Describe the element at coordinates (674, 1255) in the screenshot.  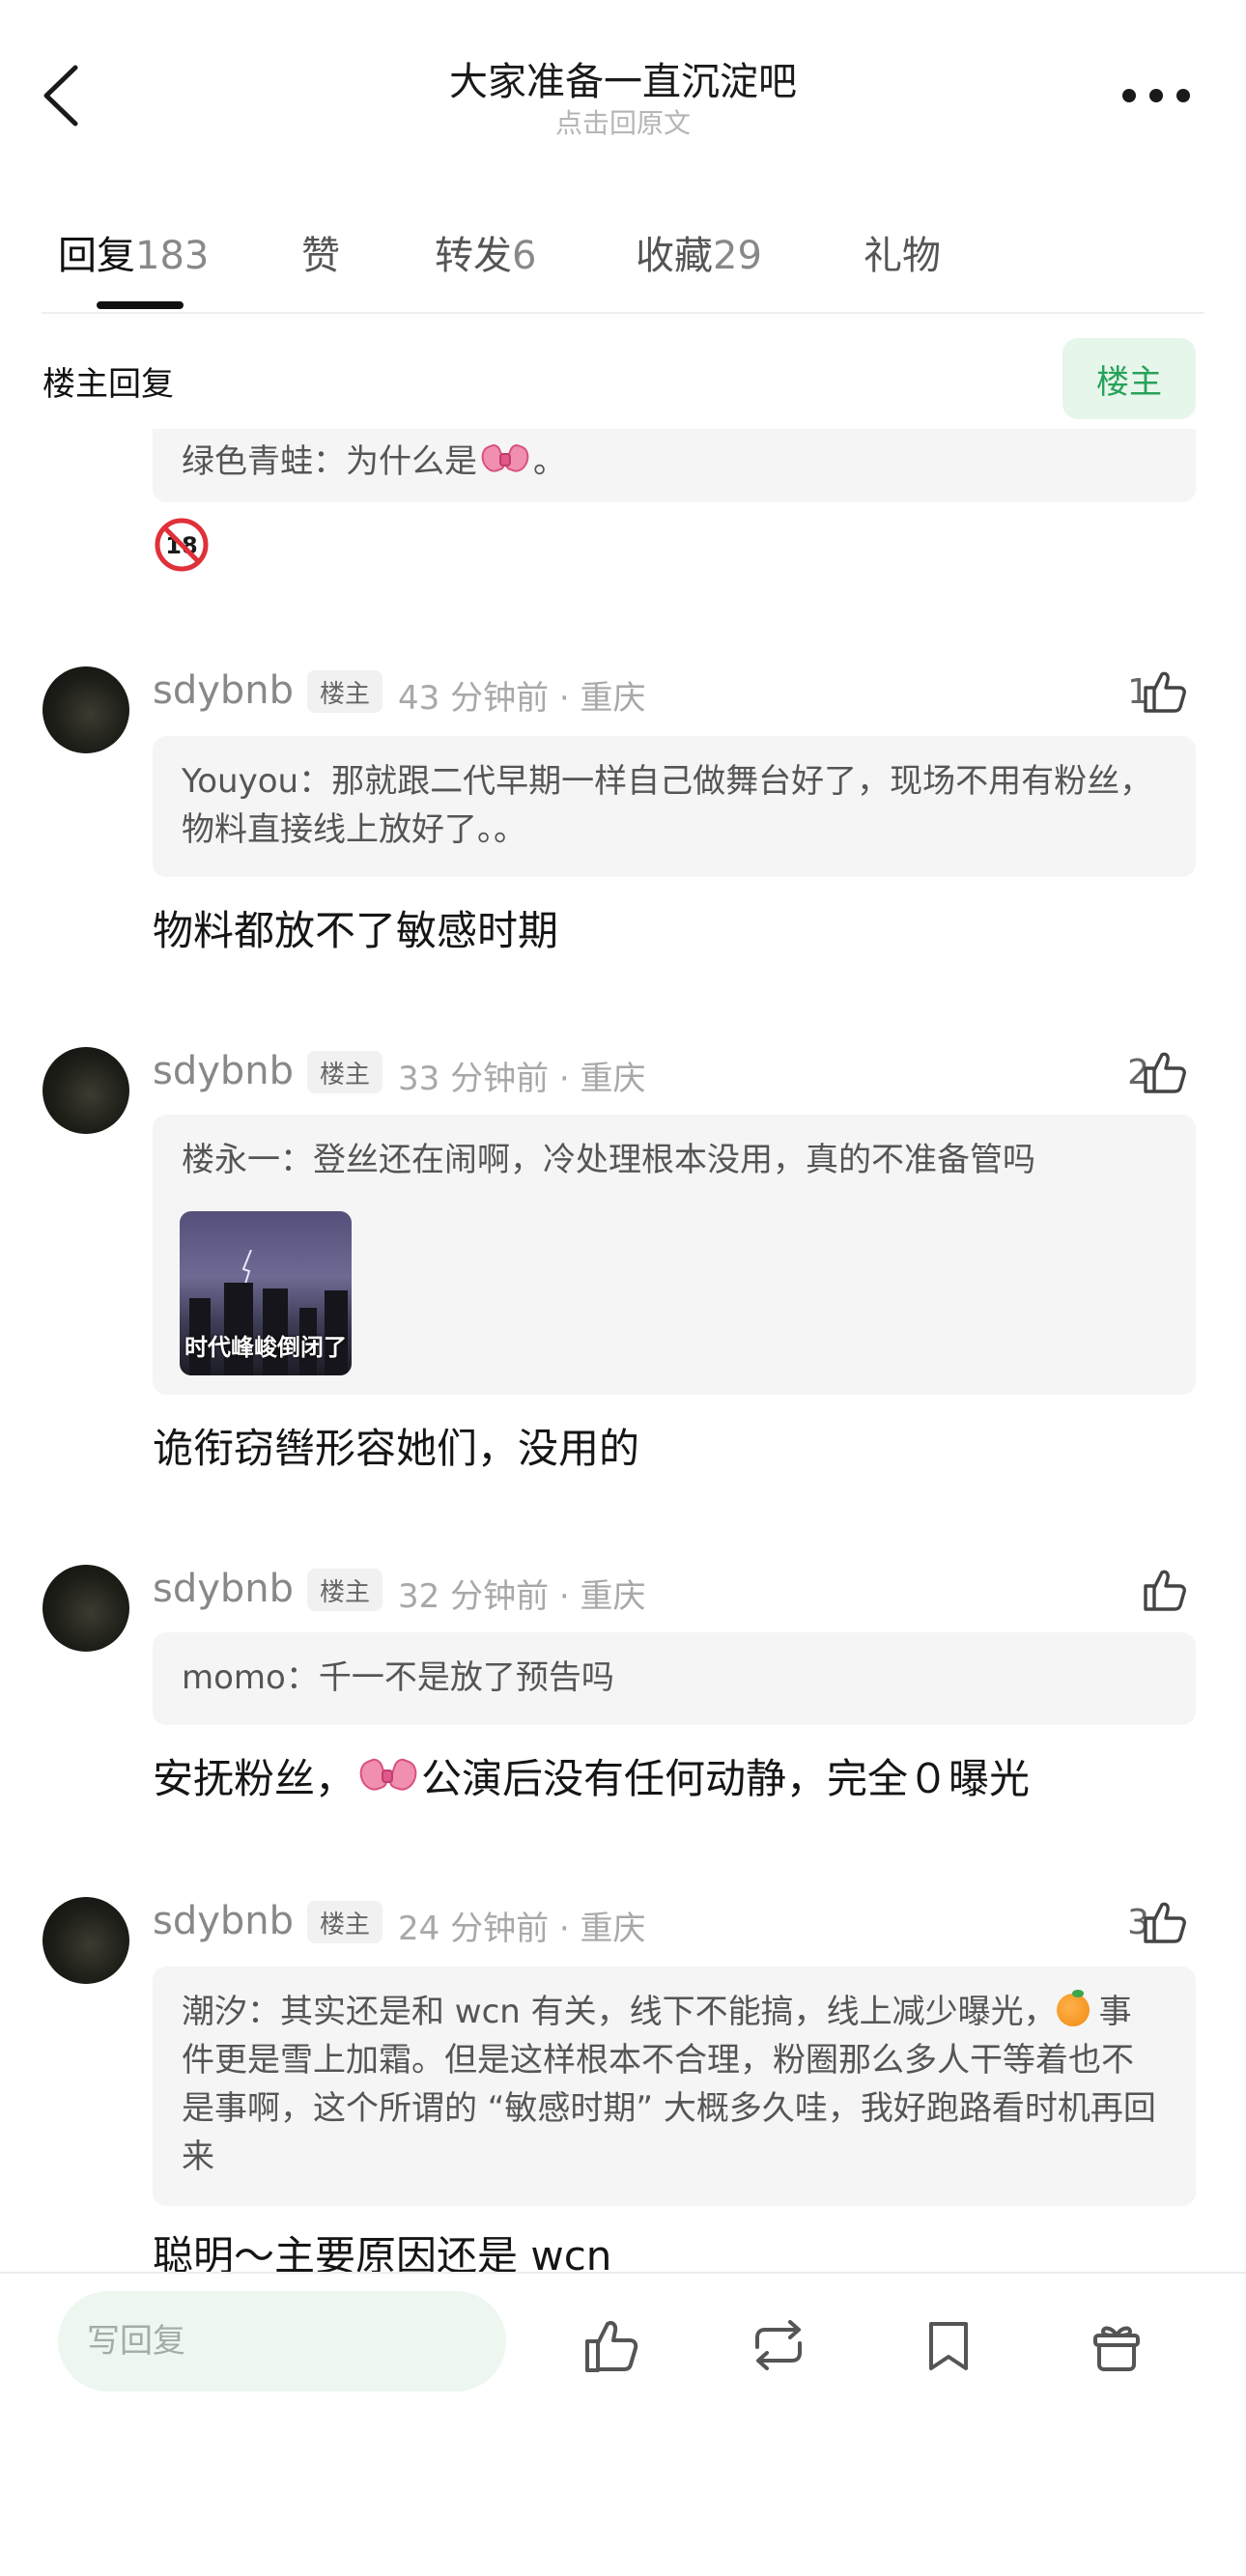
I see `quoted-reply: 楼永一：登丝还在闹啊，冷处理根本没用，真的不准备管吗 时代峰峻倒闭了` at that location.